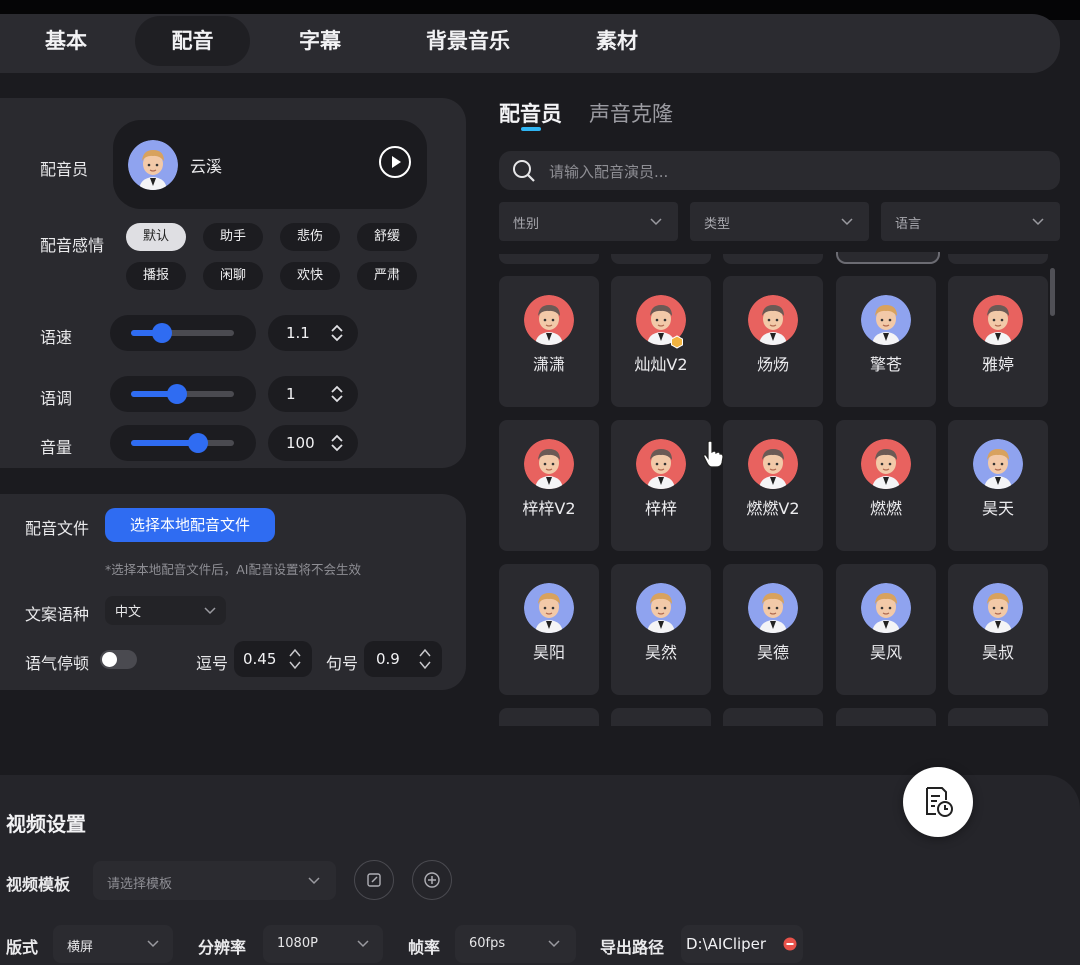 The height and width of the screenshot is (965, 1080). I want to click on voice-name: 梓梓, so click(660, 508).